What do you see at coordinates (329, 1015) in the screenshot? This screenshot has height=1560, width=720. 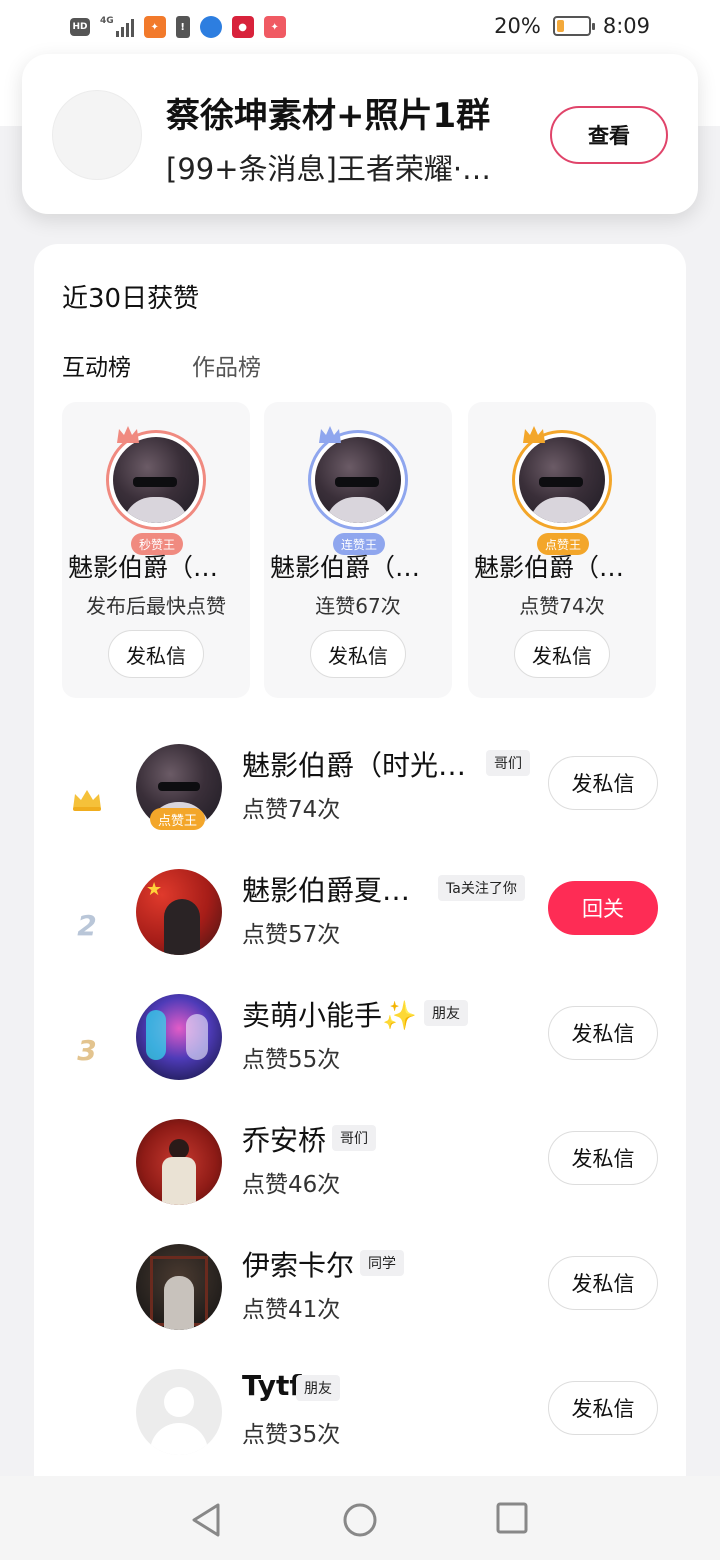 I see `user-name: 卖萌小能手✨` at bounding box center [329, 1015].